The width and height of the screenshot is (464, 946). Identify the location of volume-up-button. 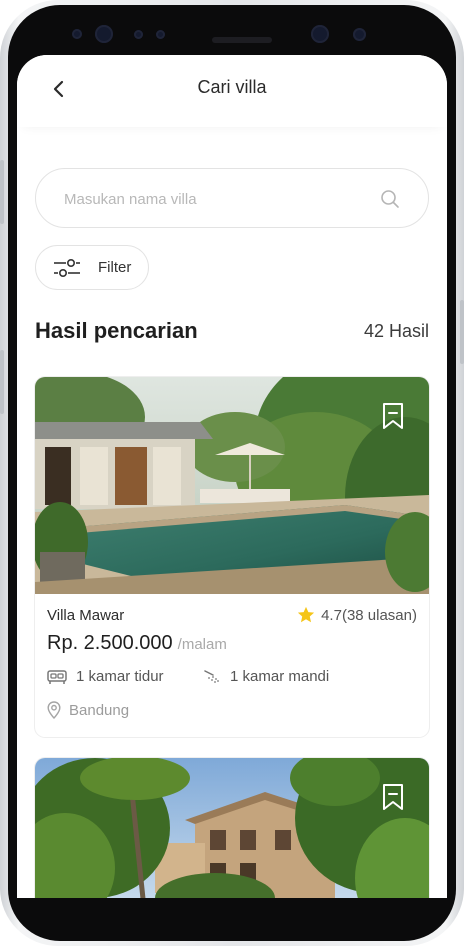
(2, 192).